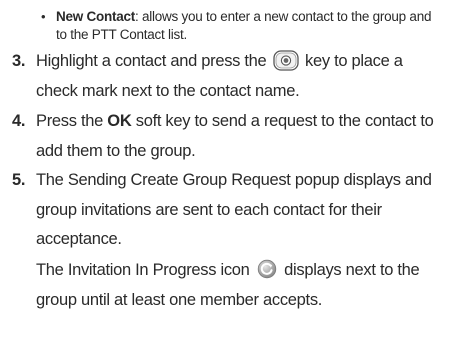  I want to click on bullet-text-line2: to the PTT Contact list., so click(122, 34).